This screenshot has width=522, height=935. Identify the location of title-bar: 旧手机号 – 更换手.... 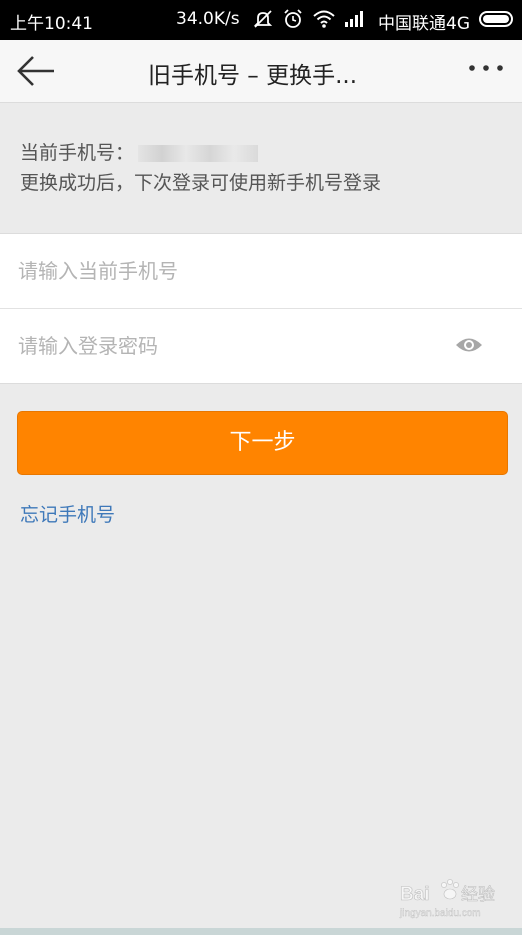
(261, 71).